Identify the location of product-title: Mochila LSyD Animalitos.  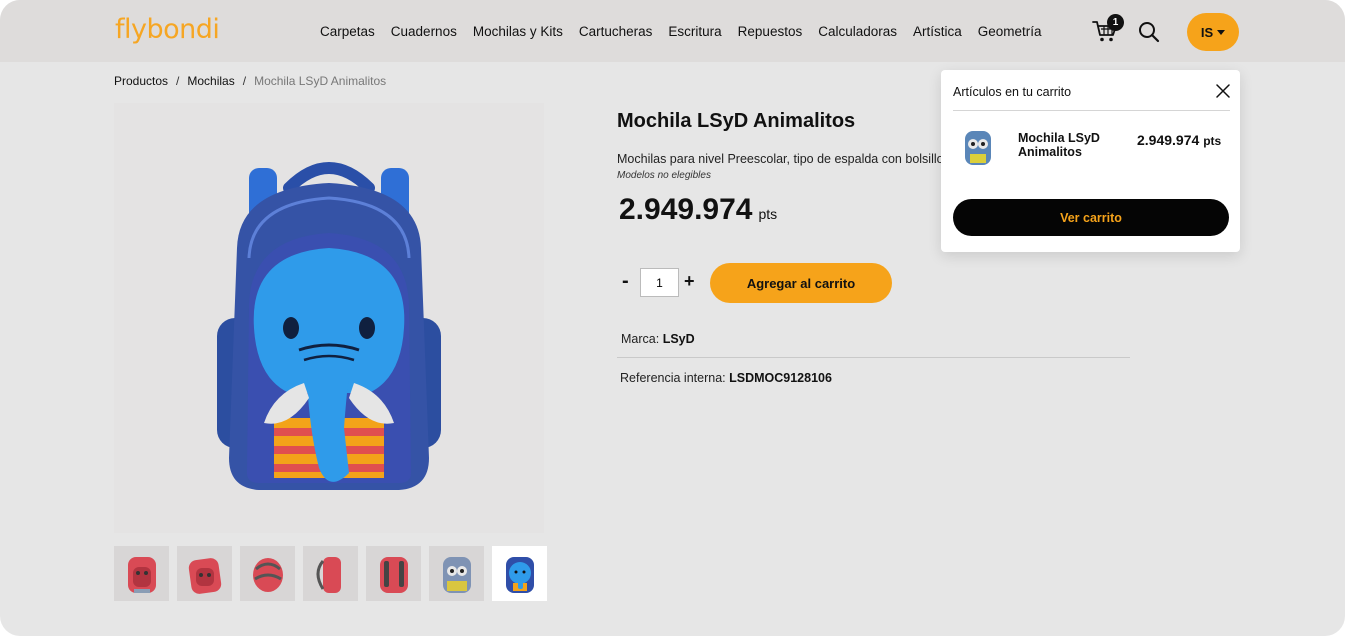
(736, 121).